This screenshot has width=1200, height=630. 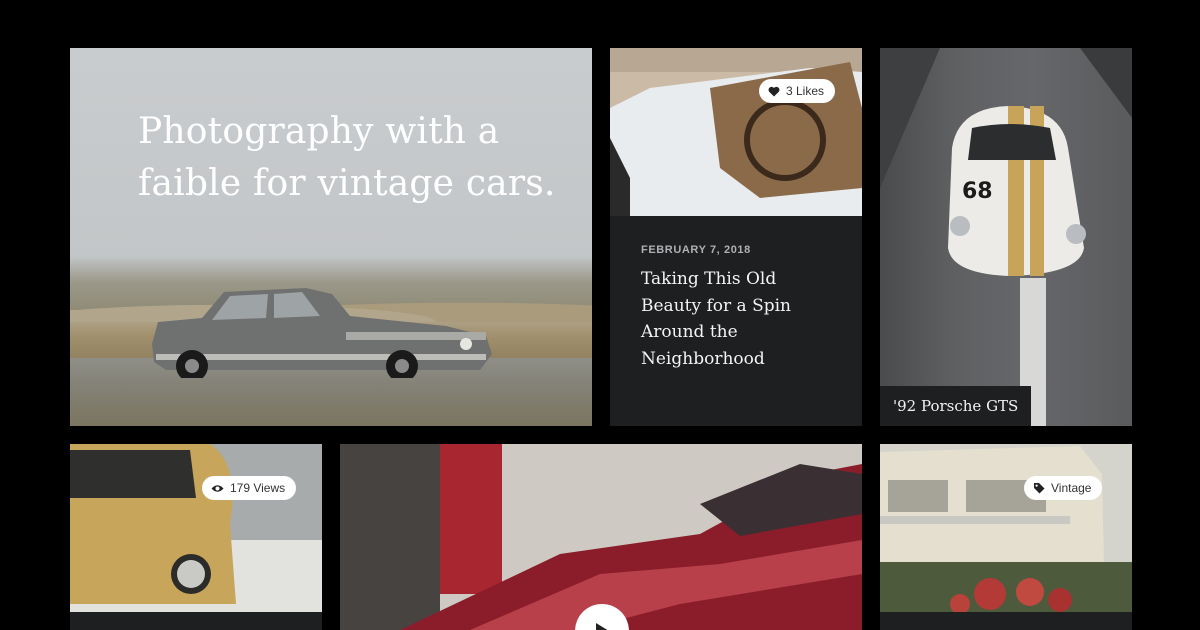 I want to click on beetle-image, so click(x=196, y=537).